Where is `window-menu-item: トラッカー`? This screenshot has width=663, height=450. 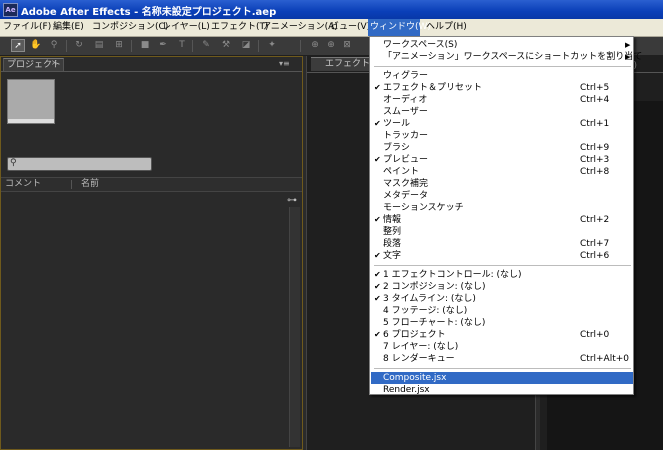
window-menu-item: トラッカー is located at coordinates (502, 136).